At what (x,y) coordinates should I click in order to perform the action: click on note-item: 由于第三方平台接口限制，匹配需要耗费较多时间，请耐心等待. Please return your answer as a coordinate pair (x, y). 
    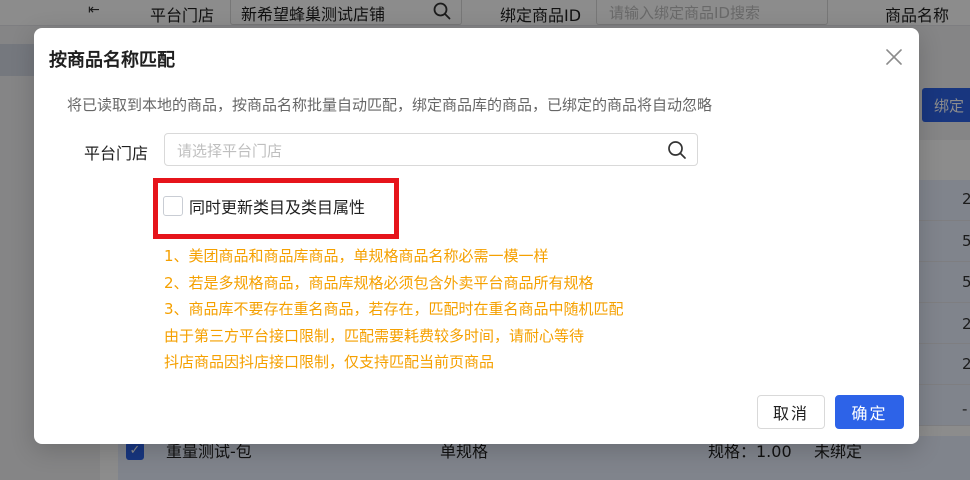
    Looking at the image, I should click on (374, 335).